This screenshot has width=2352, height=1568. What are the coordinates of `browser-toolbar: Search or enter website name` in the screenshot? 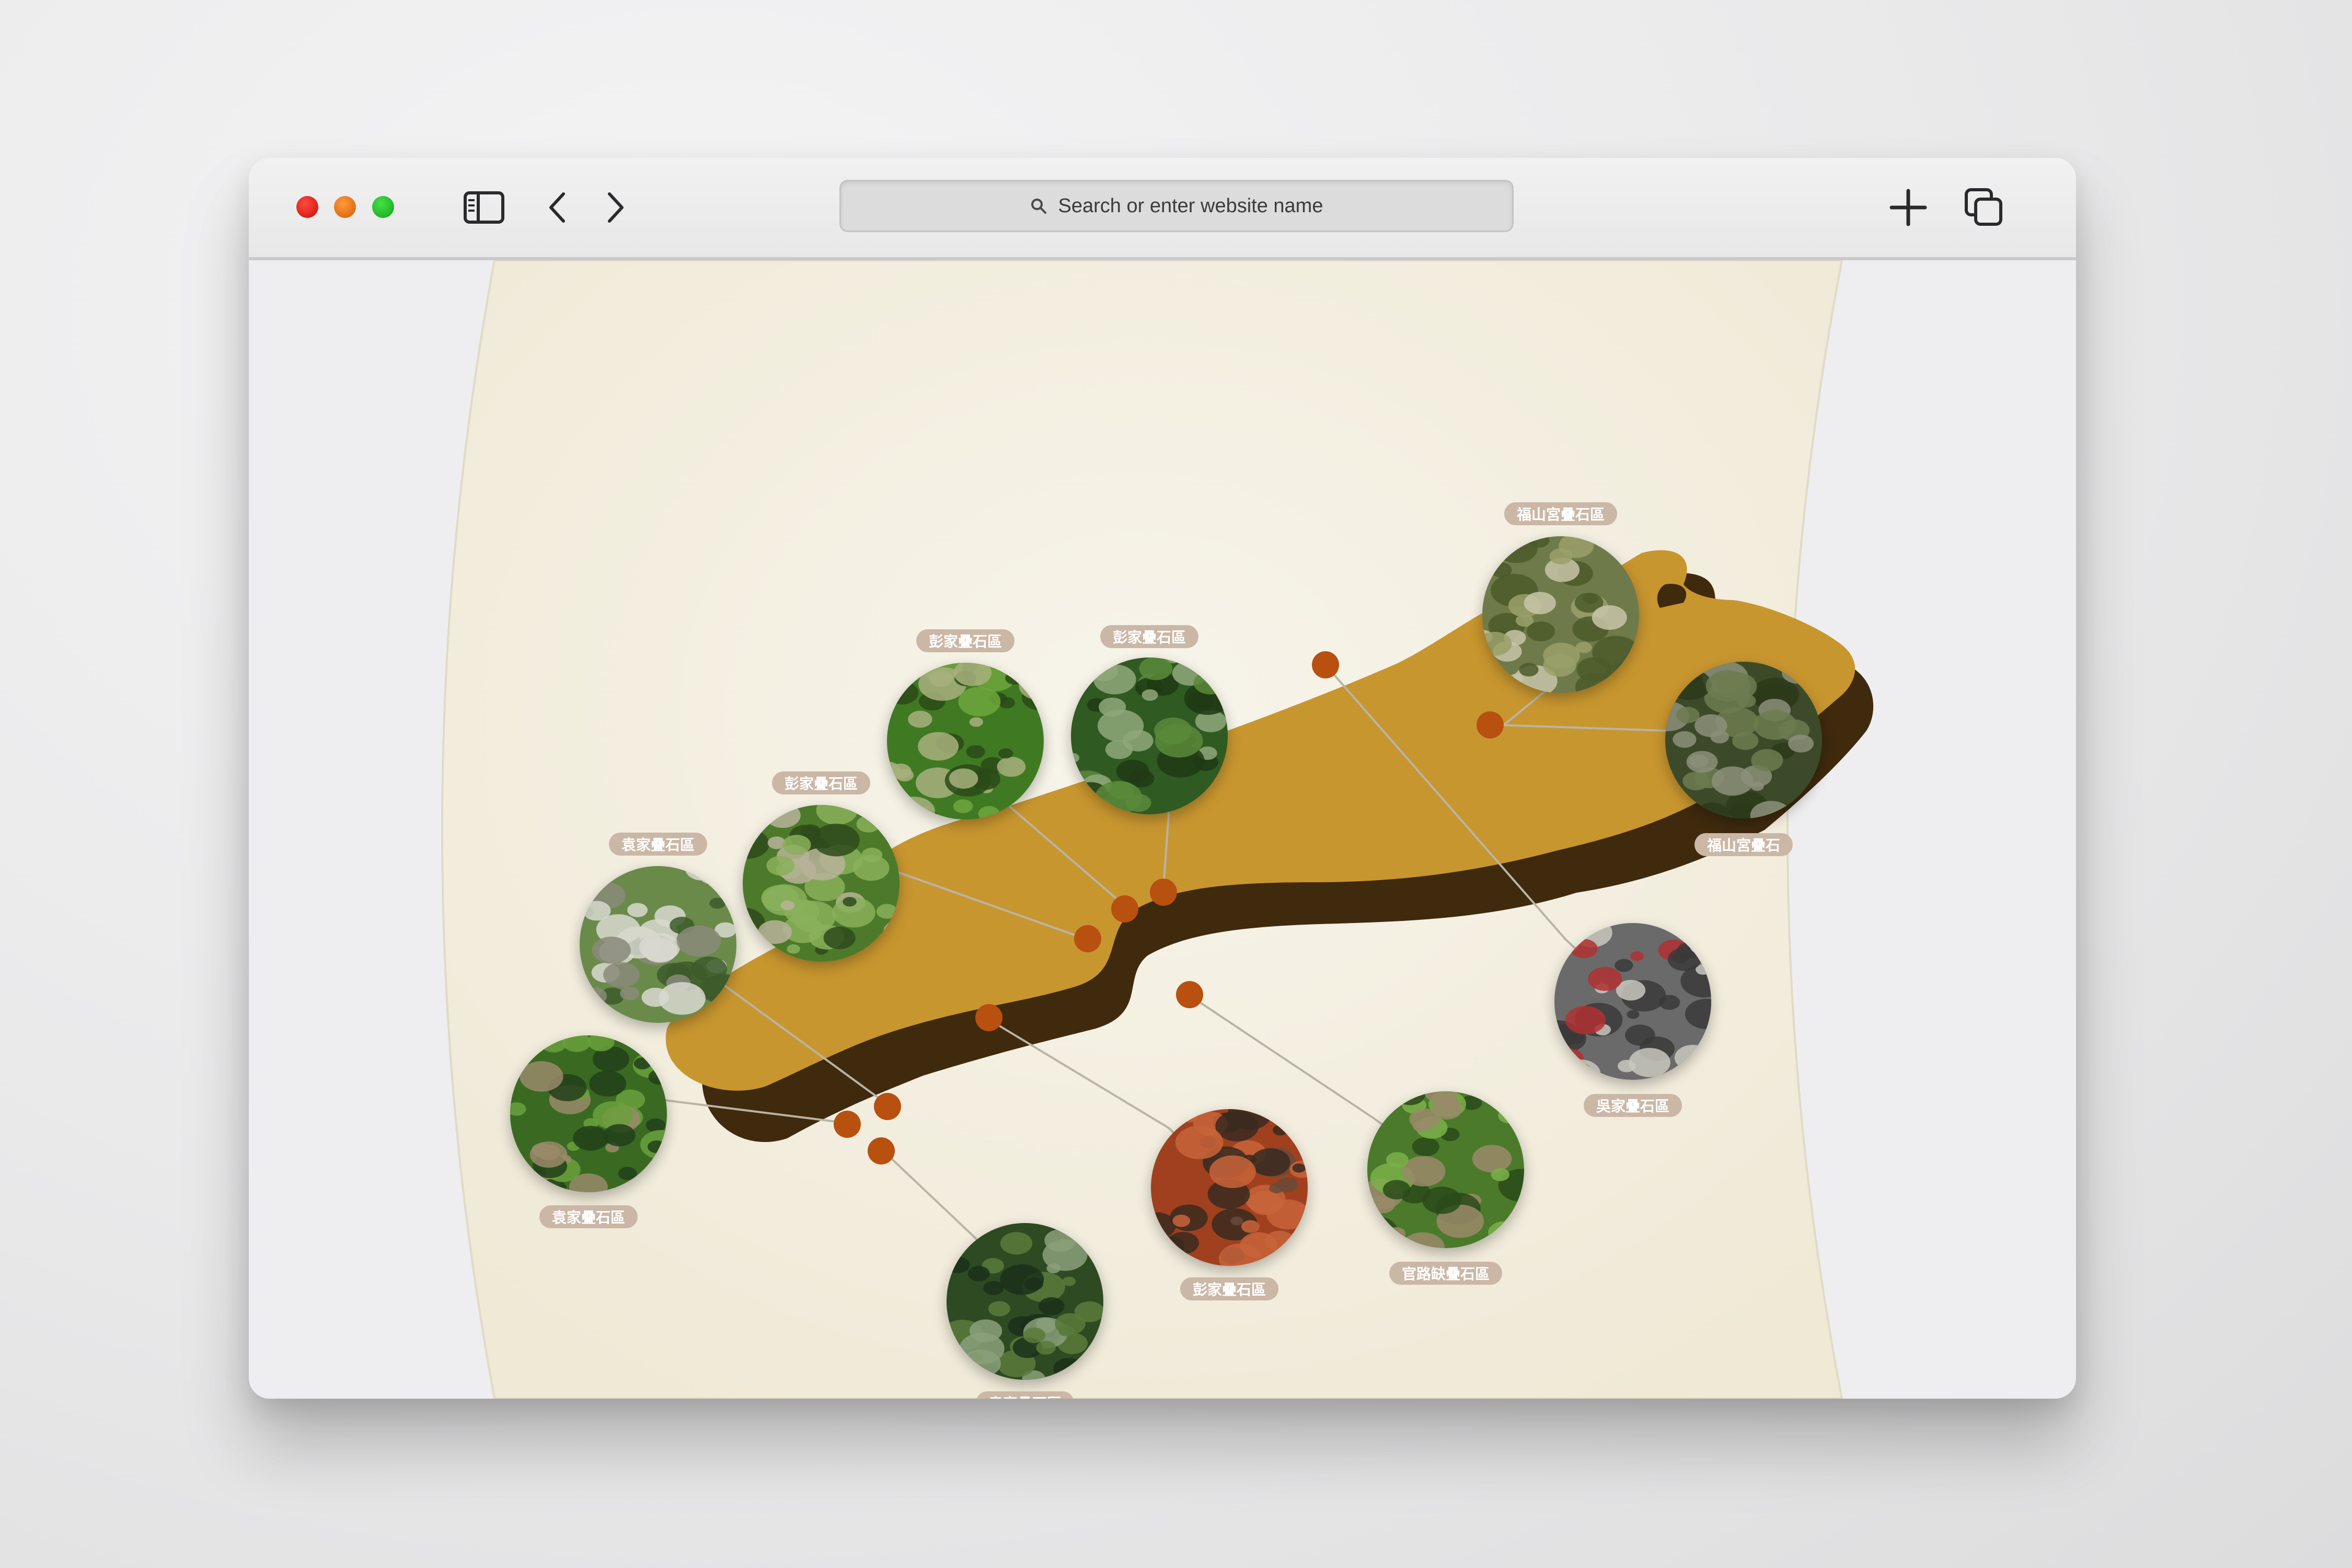 It's located at (1162, 209).